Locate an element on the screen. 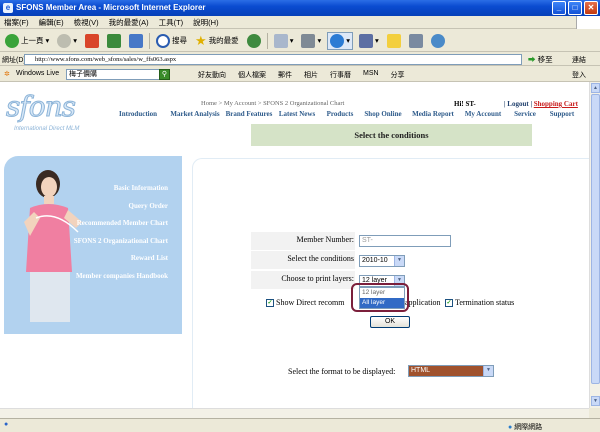 Image resolution: width=600 pixels, height=432 pixels. menu-edit: 編輯(E) is located at coordinates (51, 22).